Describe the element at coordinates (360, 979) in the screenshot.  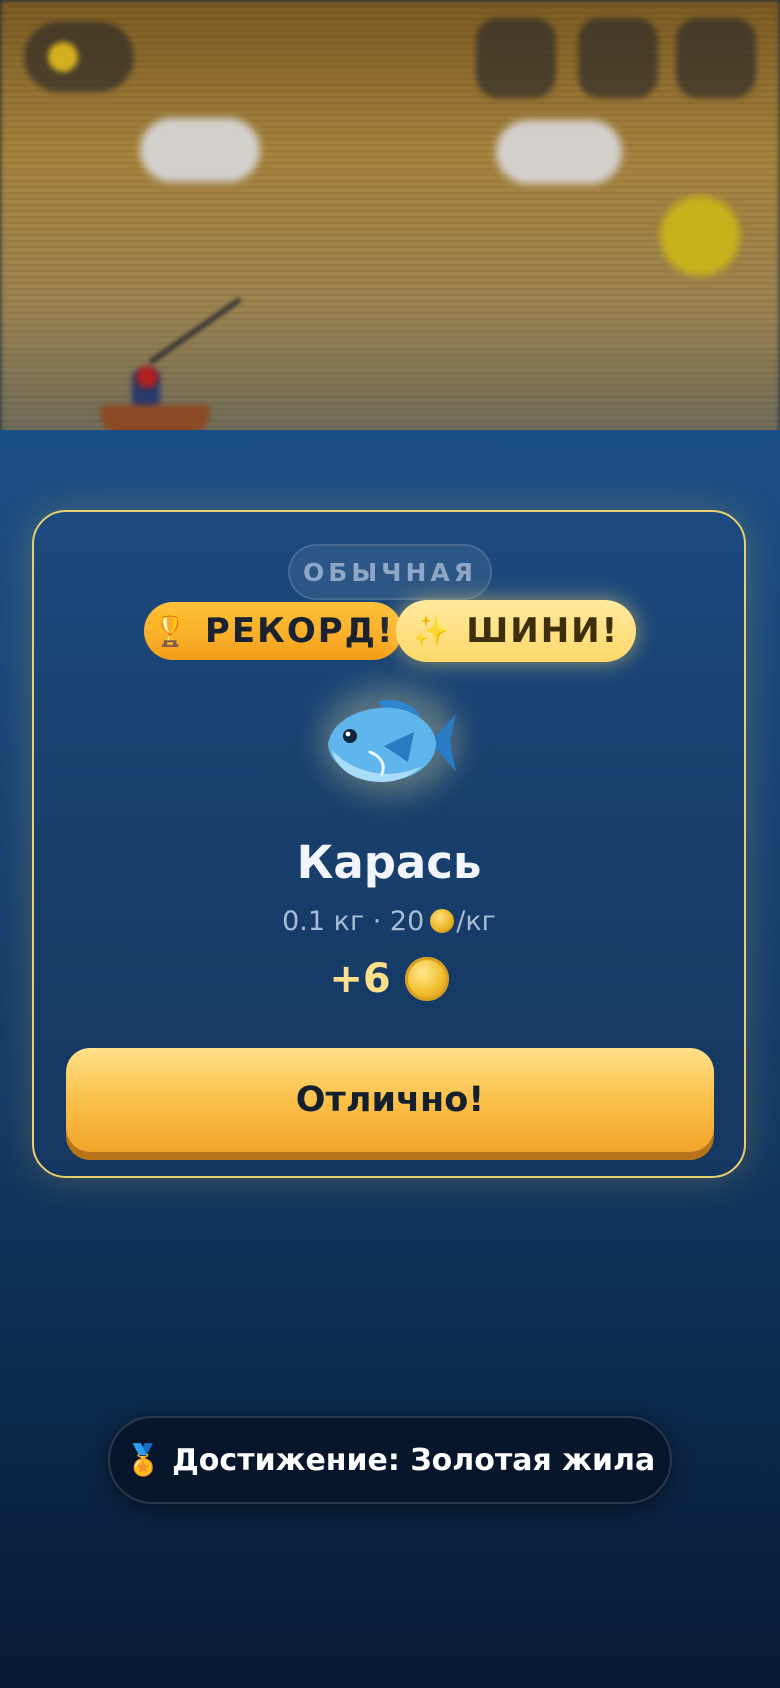
I see `reward-amount: +6` at that location.